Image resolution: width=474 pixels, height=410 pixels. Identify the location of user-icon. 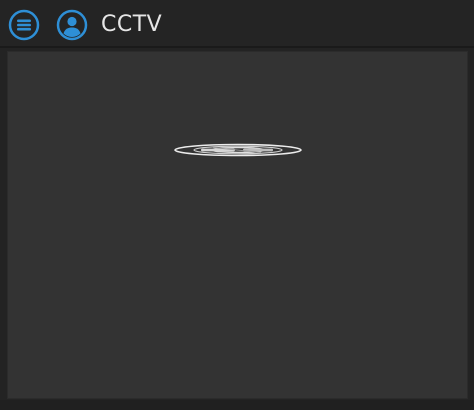
(72, 25).